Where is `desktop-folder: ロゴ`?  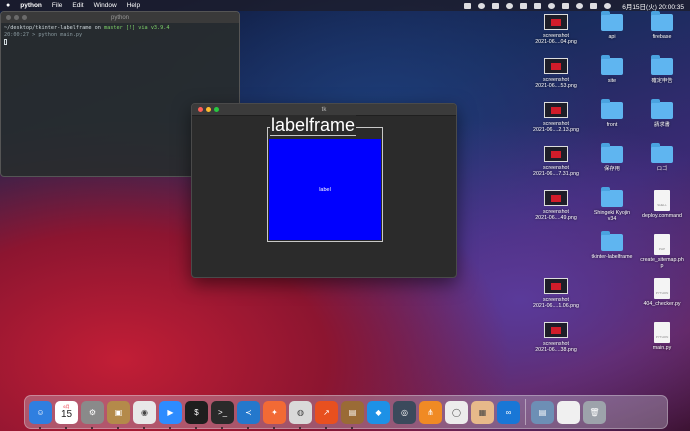 desktop-folder: ロゴ is located at coordinates (662, 157).